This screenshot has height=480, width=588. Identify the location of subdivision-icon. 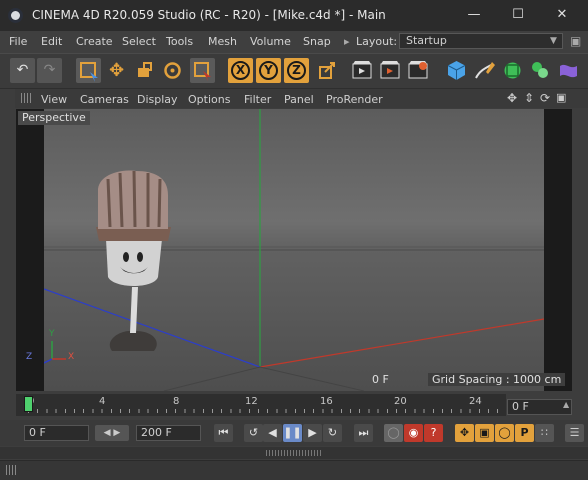
(512, 70).